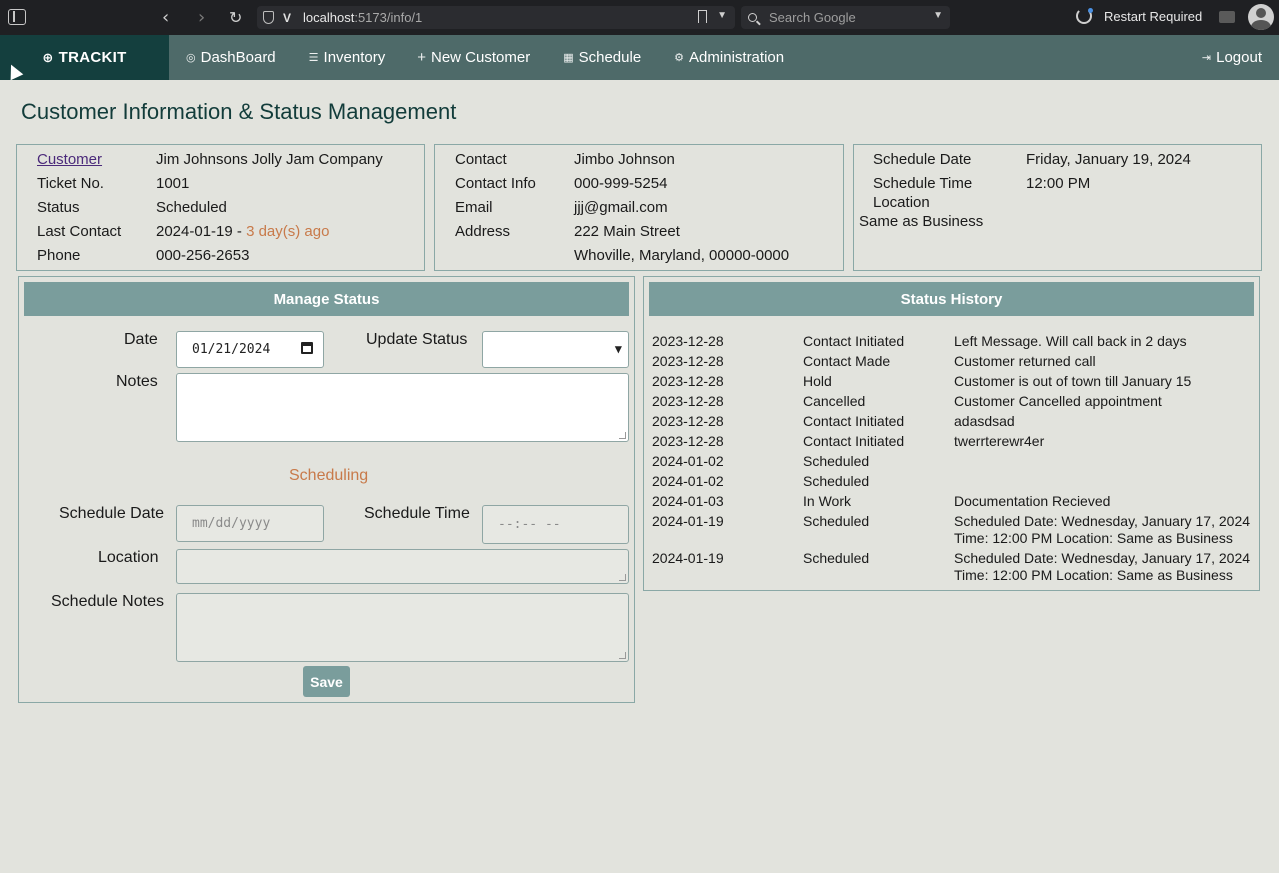  I want to click on dashboard-icon: ◎, so click(191, 58).